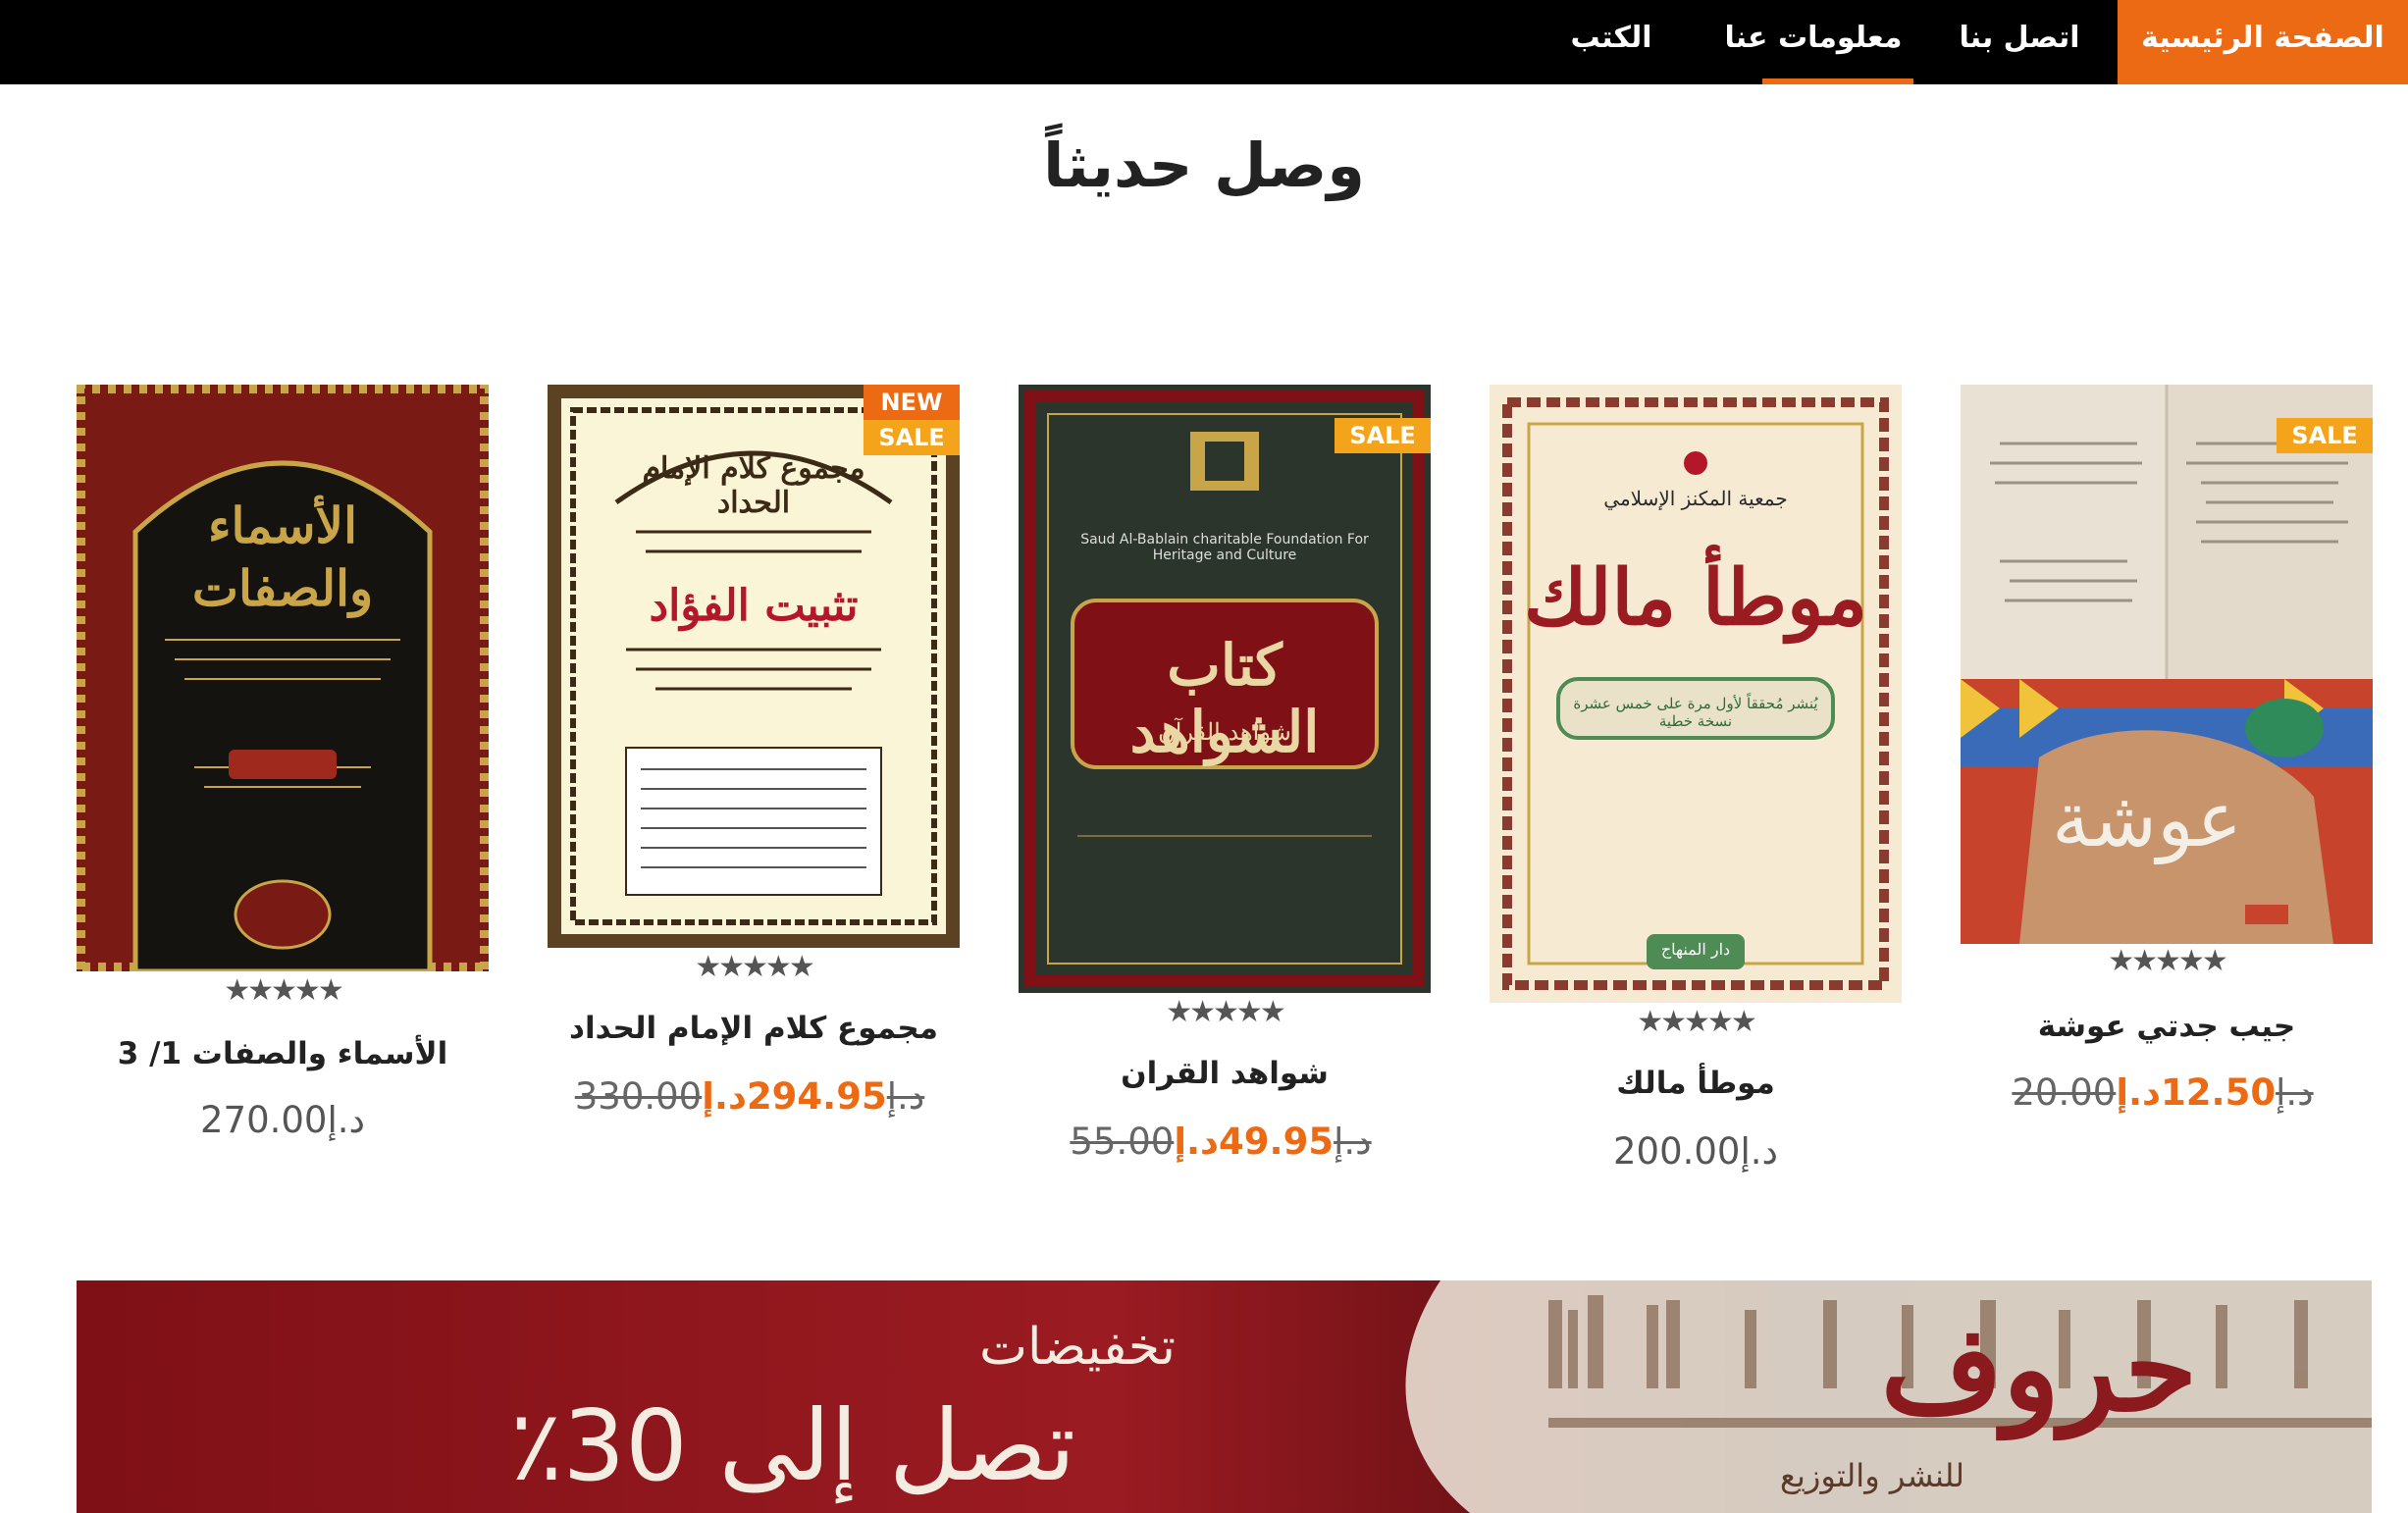 The width and height of the screenshot is (2408, 1513). What do you see at coordinates (1077, 1347) in the screenshot?
I see `banner-line1: تخفيضات` at bounding box center [1077, 1347].